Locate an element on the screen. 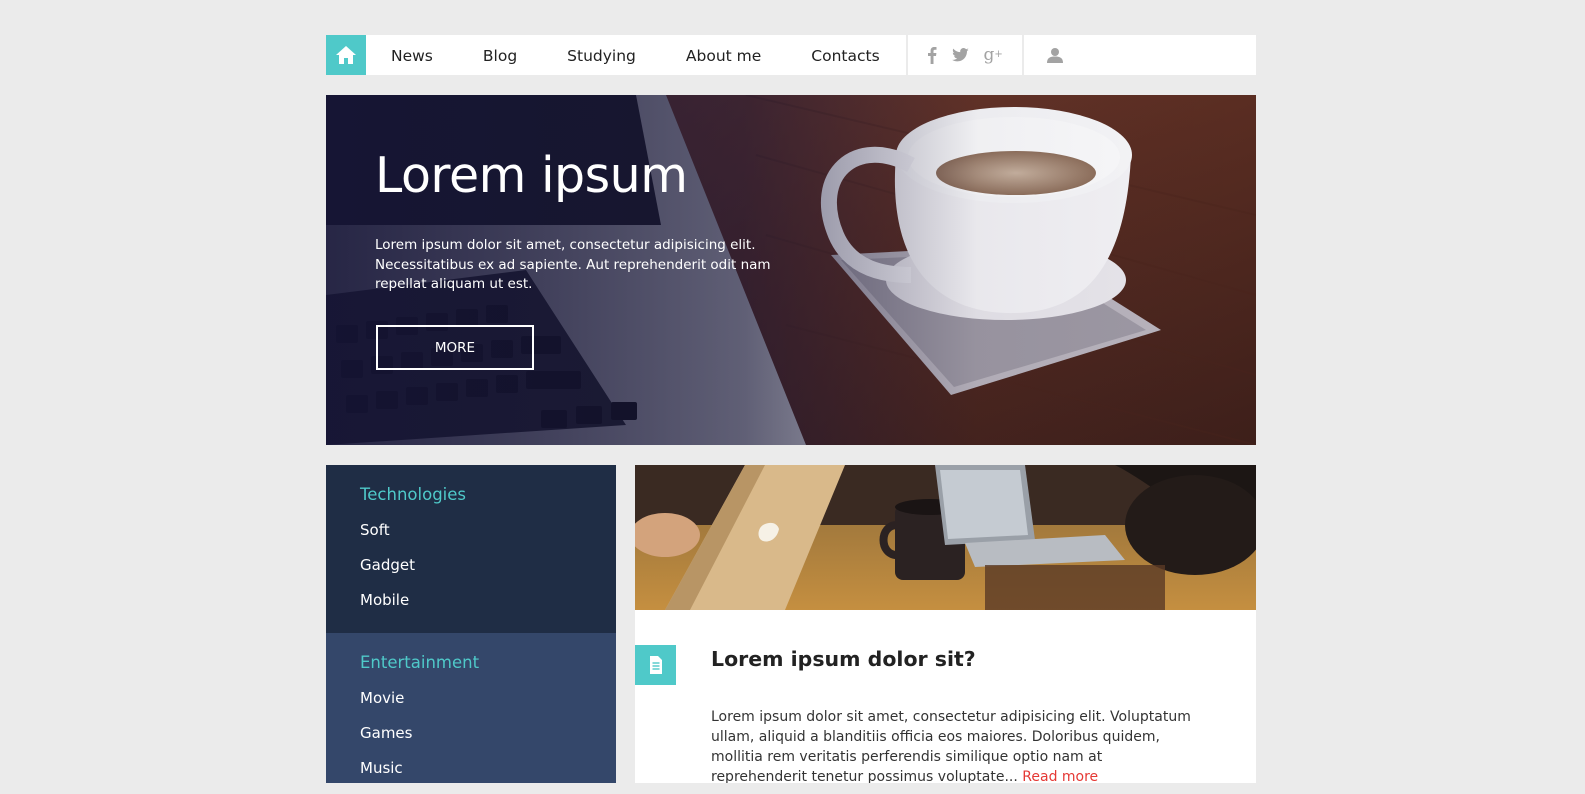 This screenshot has width=1585, height=794. home-icon is located at coordinates (346, 55).